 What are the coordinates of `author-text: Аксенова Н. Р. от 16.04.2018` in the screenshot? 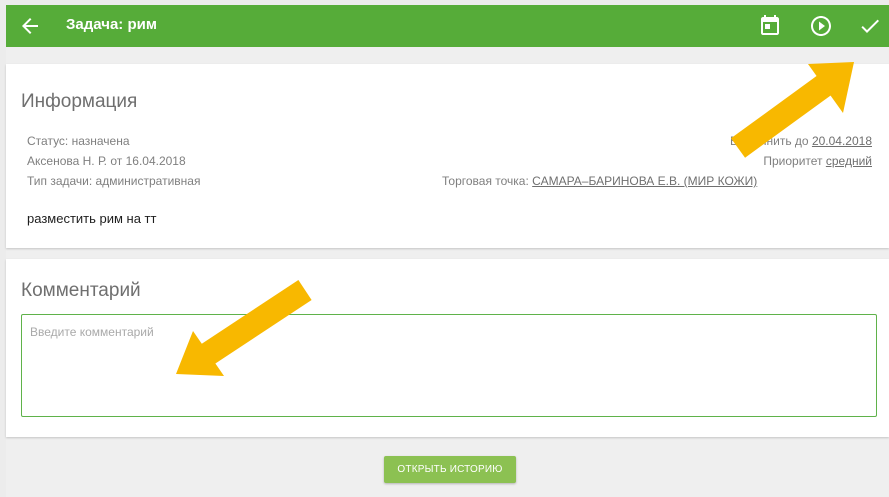 It's located at (106, 161).